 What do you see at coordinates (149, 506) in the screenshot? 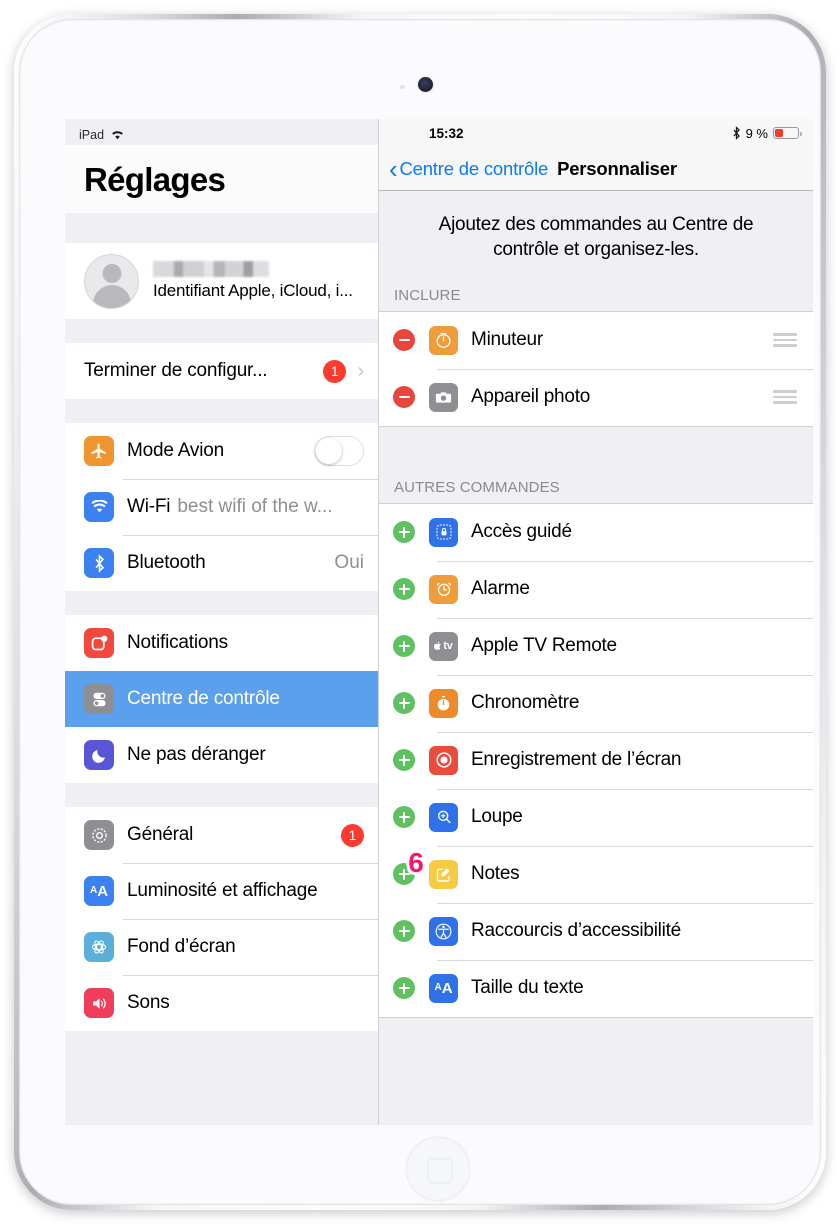
I see `sidebar-item-label: Wi-Fi` at bounding box center [149, 506].